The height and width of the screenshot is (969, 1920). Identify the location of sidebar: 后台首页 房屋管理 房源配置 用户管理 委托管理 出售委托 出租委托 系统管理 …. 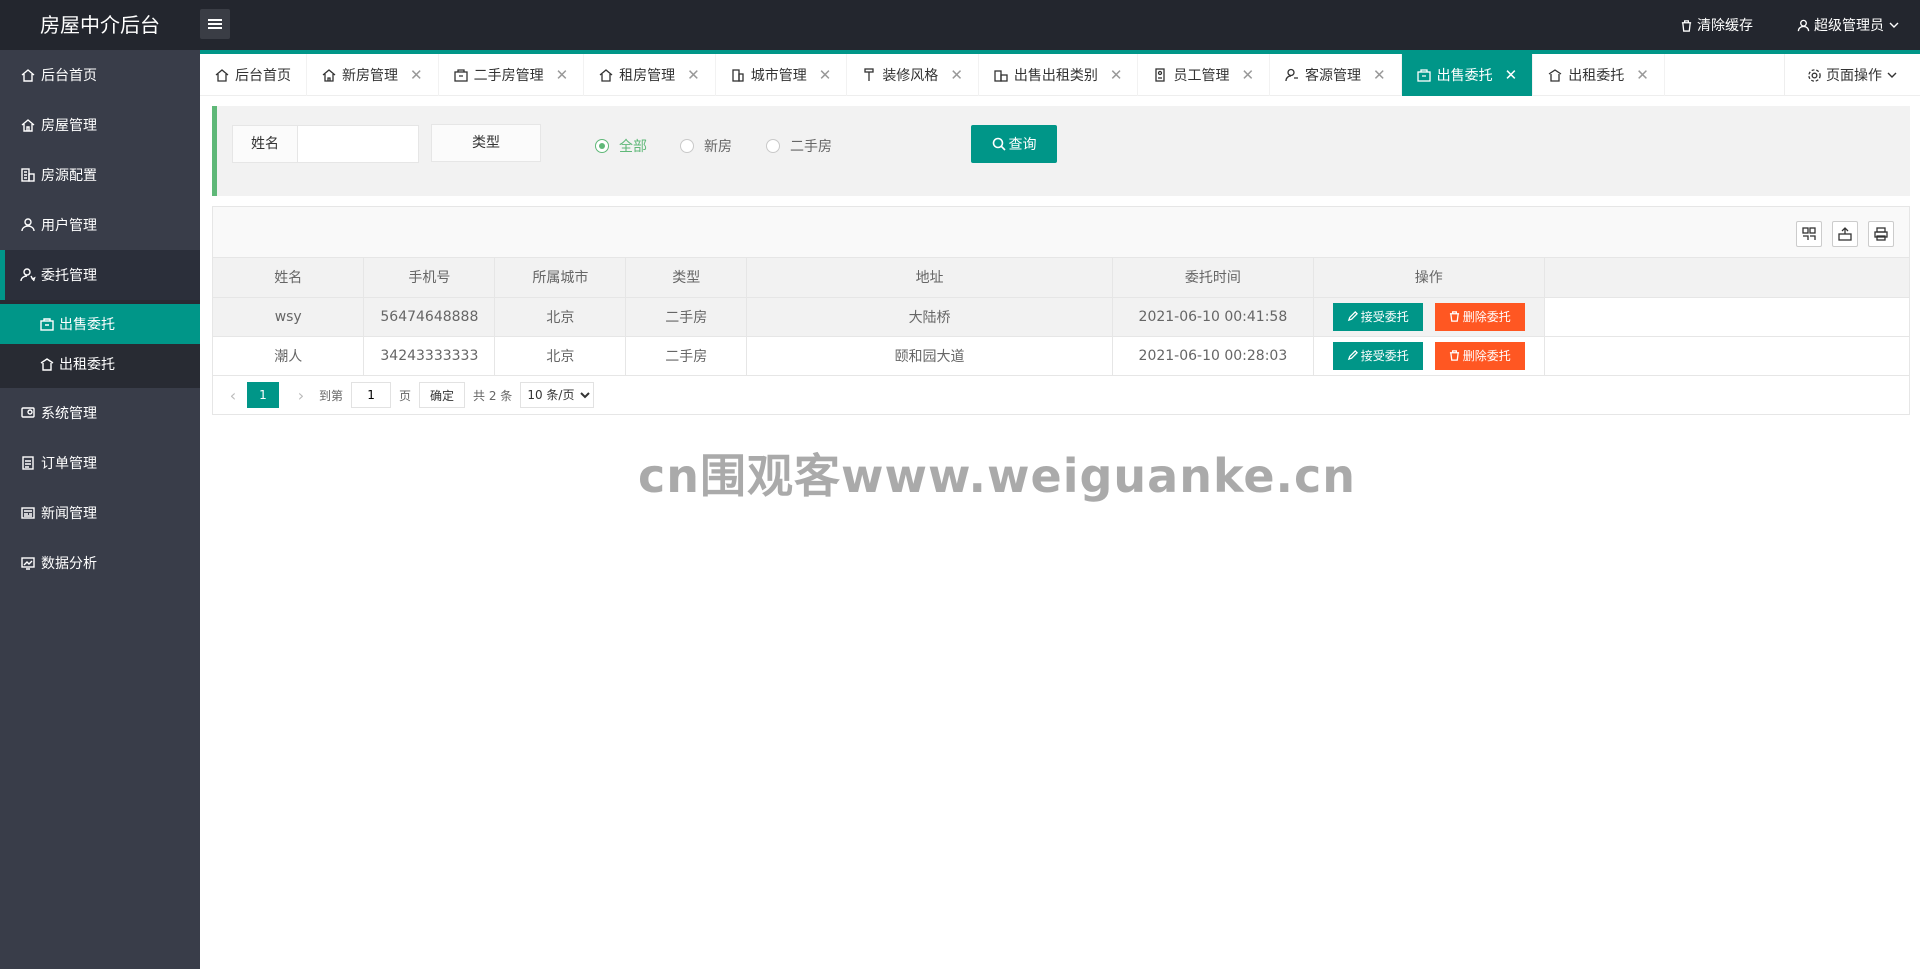
(100, 509).